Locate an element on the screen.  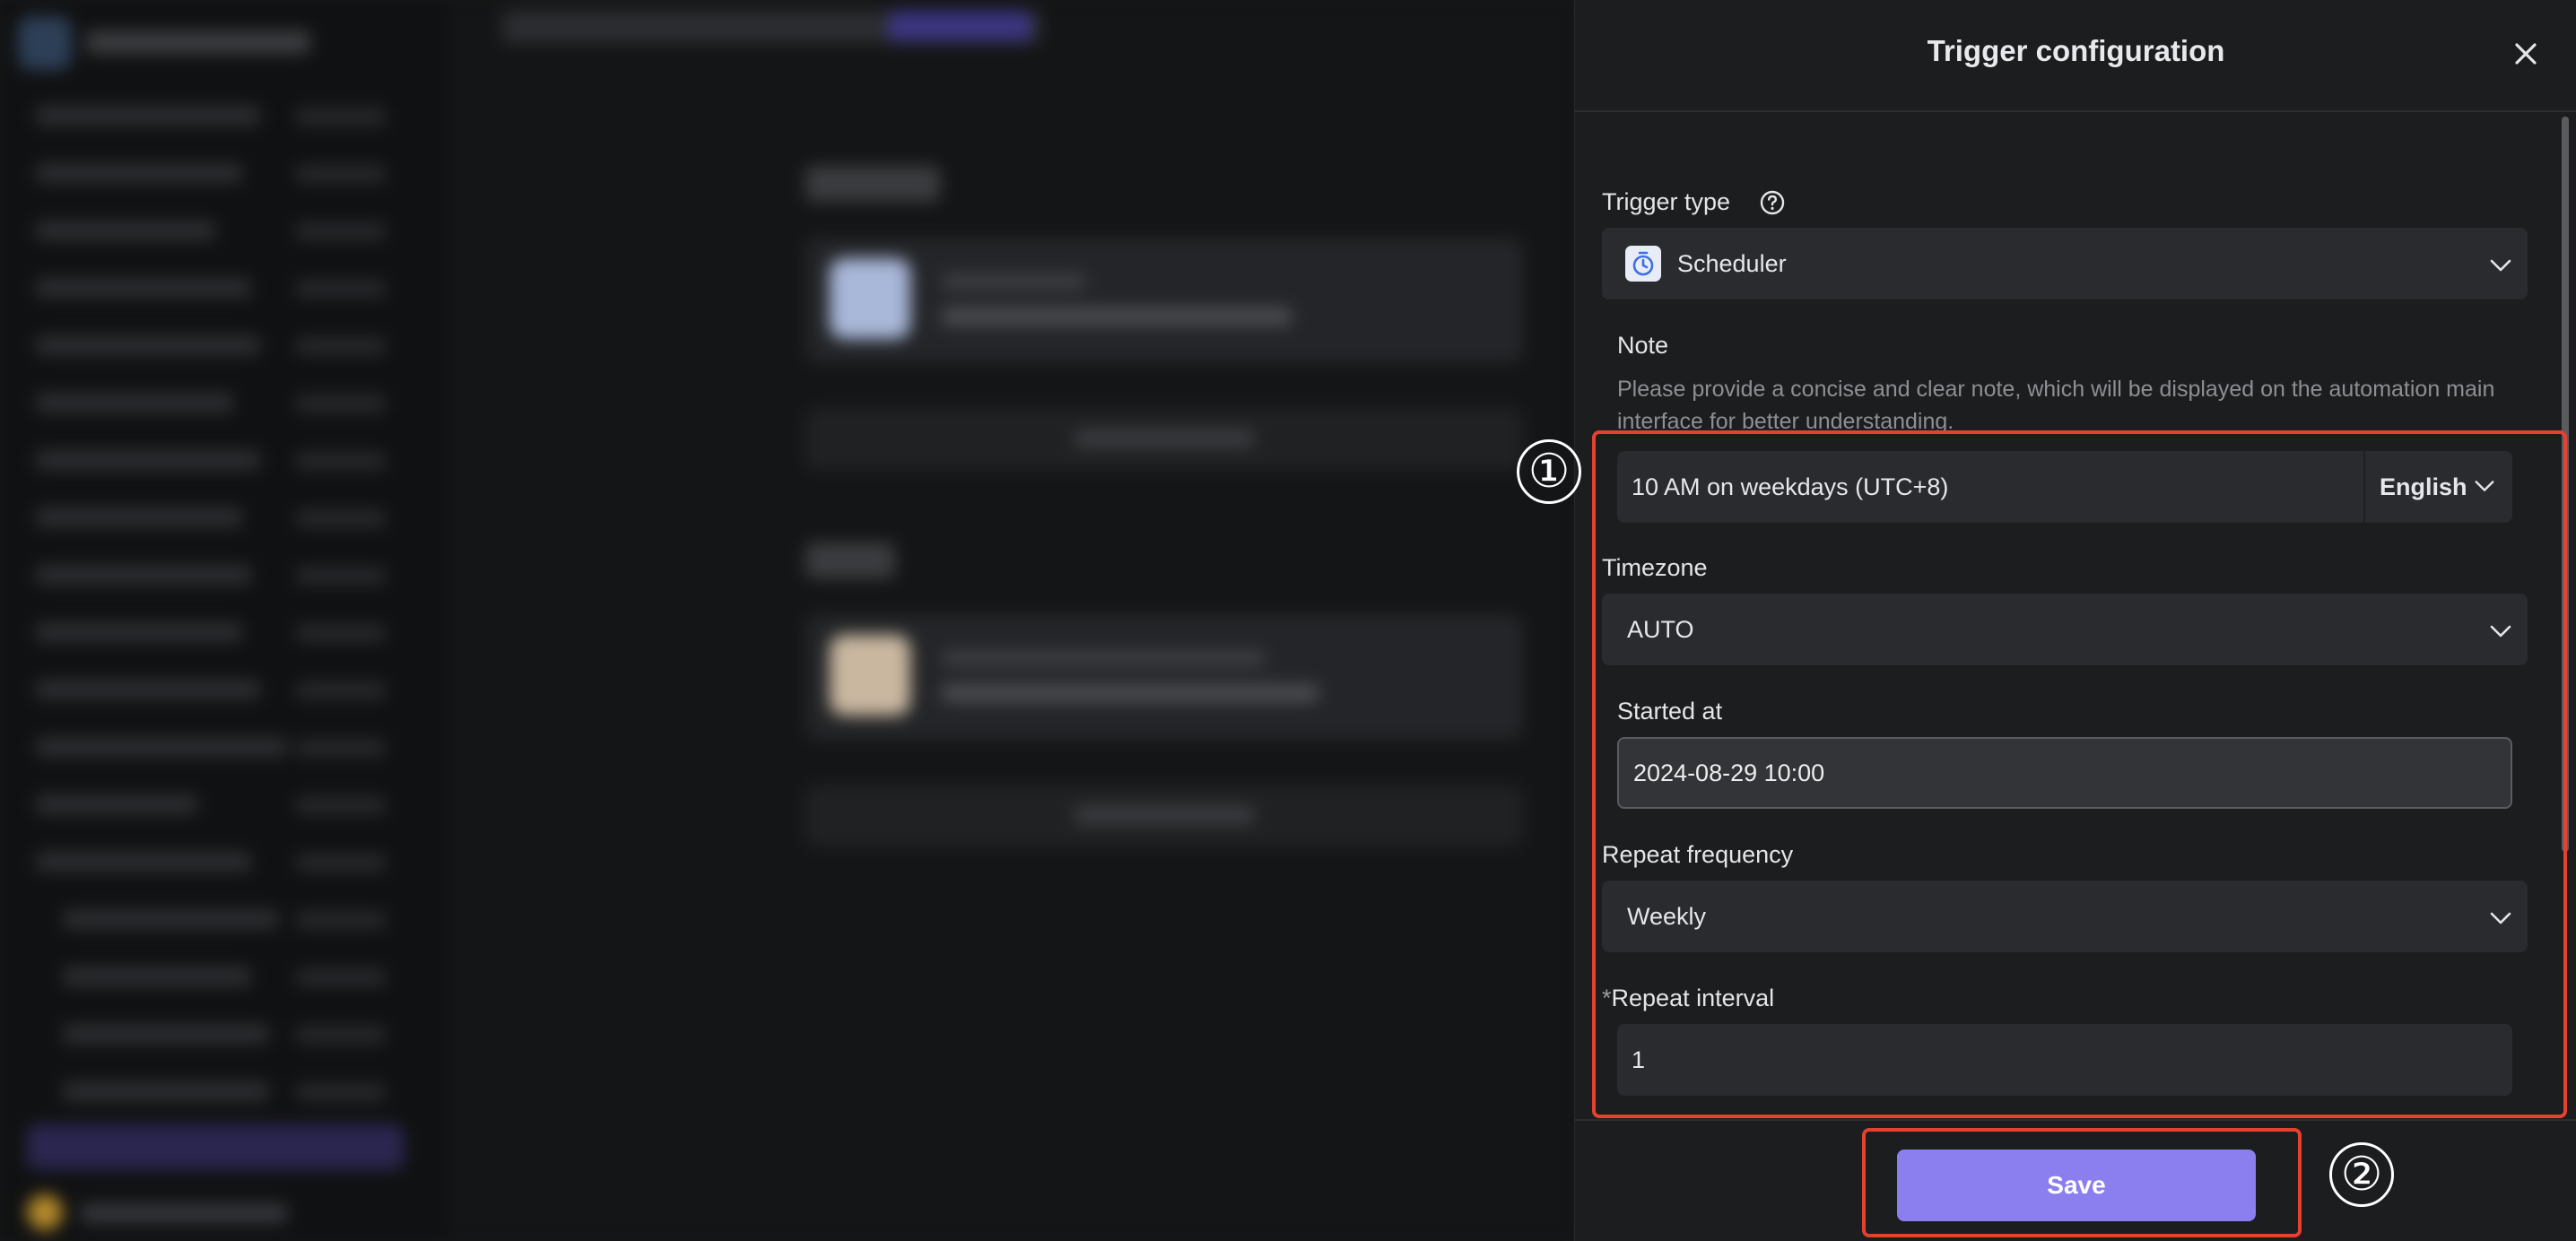
background-active-item is located at coordinates (215, 1146).